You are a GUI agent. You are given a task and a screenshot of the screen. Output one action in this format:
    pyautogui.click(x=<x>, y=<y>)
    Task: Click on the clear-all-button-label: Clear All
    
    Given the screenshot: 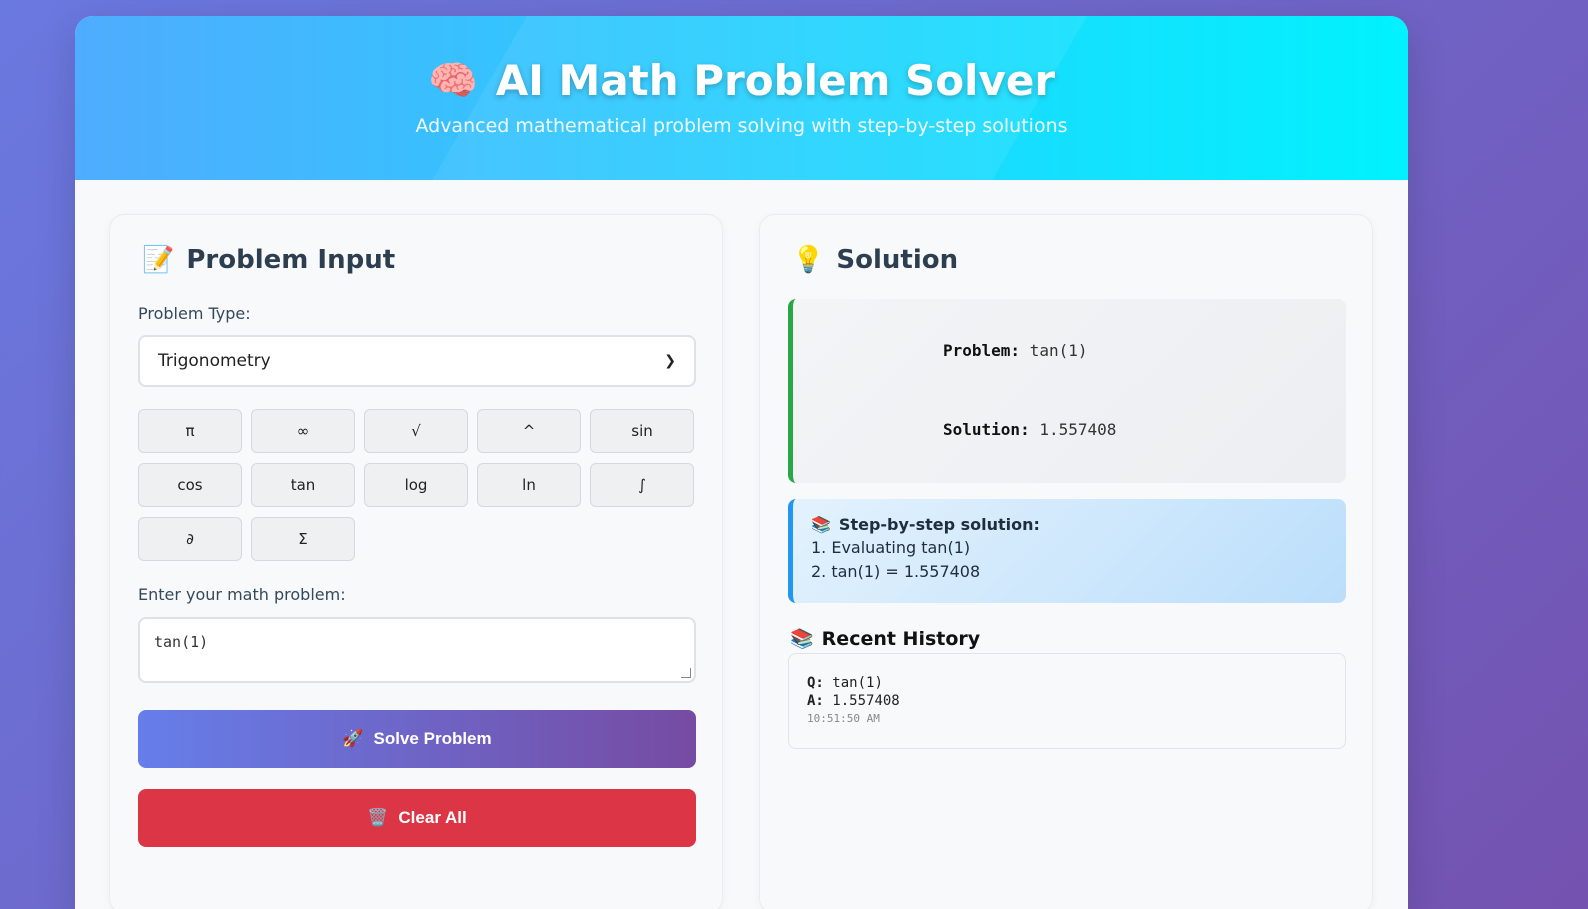 What is the action you would take?
    pyautogui.click(x=432, y=817)
    